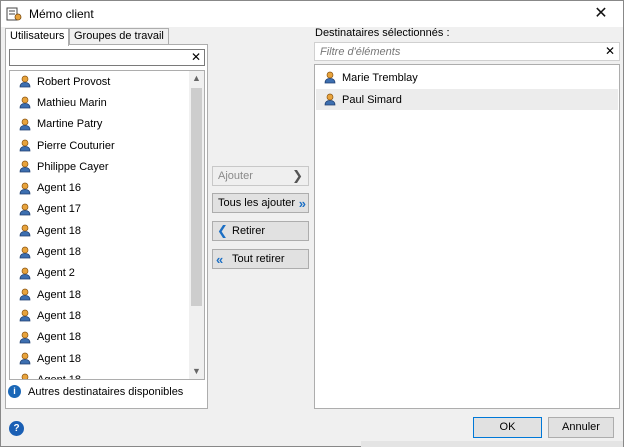  Describe the element at coordinates (467, 99) in the screenshot. I see `list-item: Paul Simard` at that location.